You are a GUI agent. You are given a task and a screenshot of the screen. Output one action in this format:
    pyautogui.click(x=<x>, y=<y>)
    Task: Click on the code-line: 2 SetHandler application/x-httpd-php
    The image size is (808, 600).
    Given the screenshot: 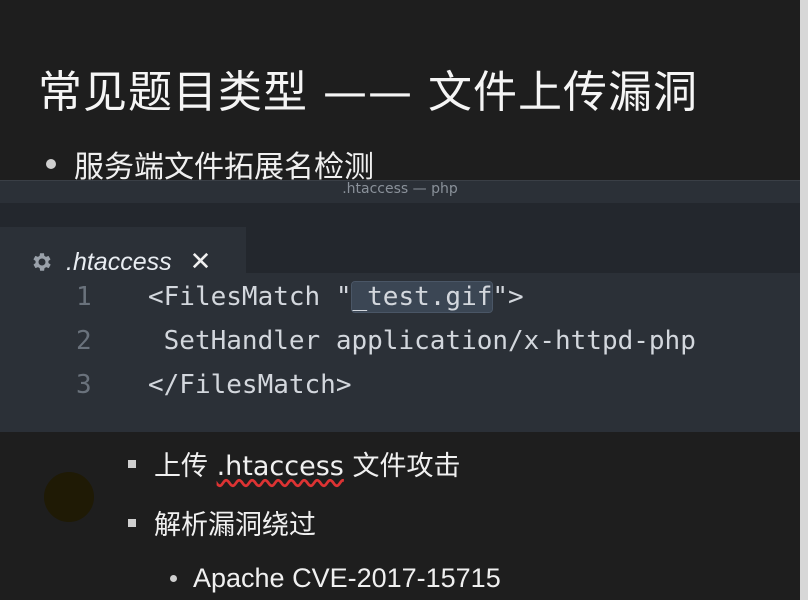 What is the action you would take?
    pyautogui.click(x=400, y=341)
    